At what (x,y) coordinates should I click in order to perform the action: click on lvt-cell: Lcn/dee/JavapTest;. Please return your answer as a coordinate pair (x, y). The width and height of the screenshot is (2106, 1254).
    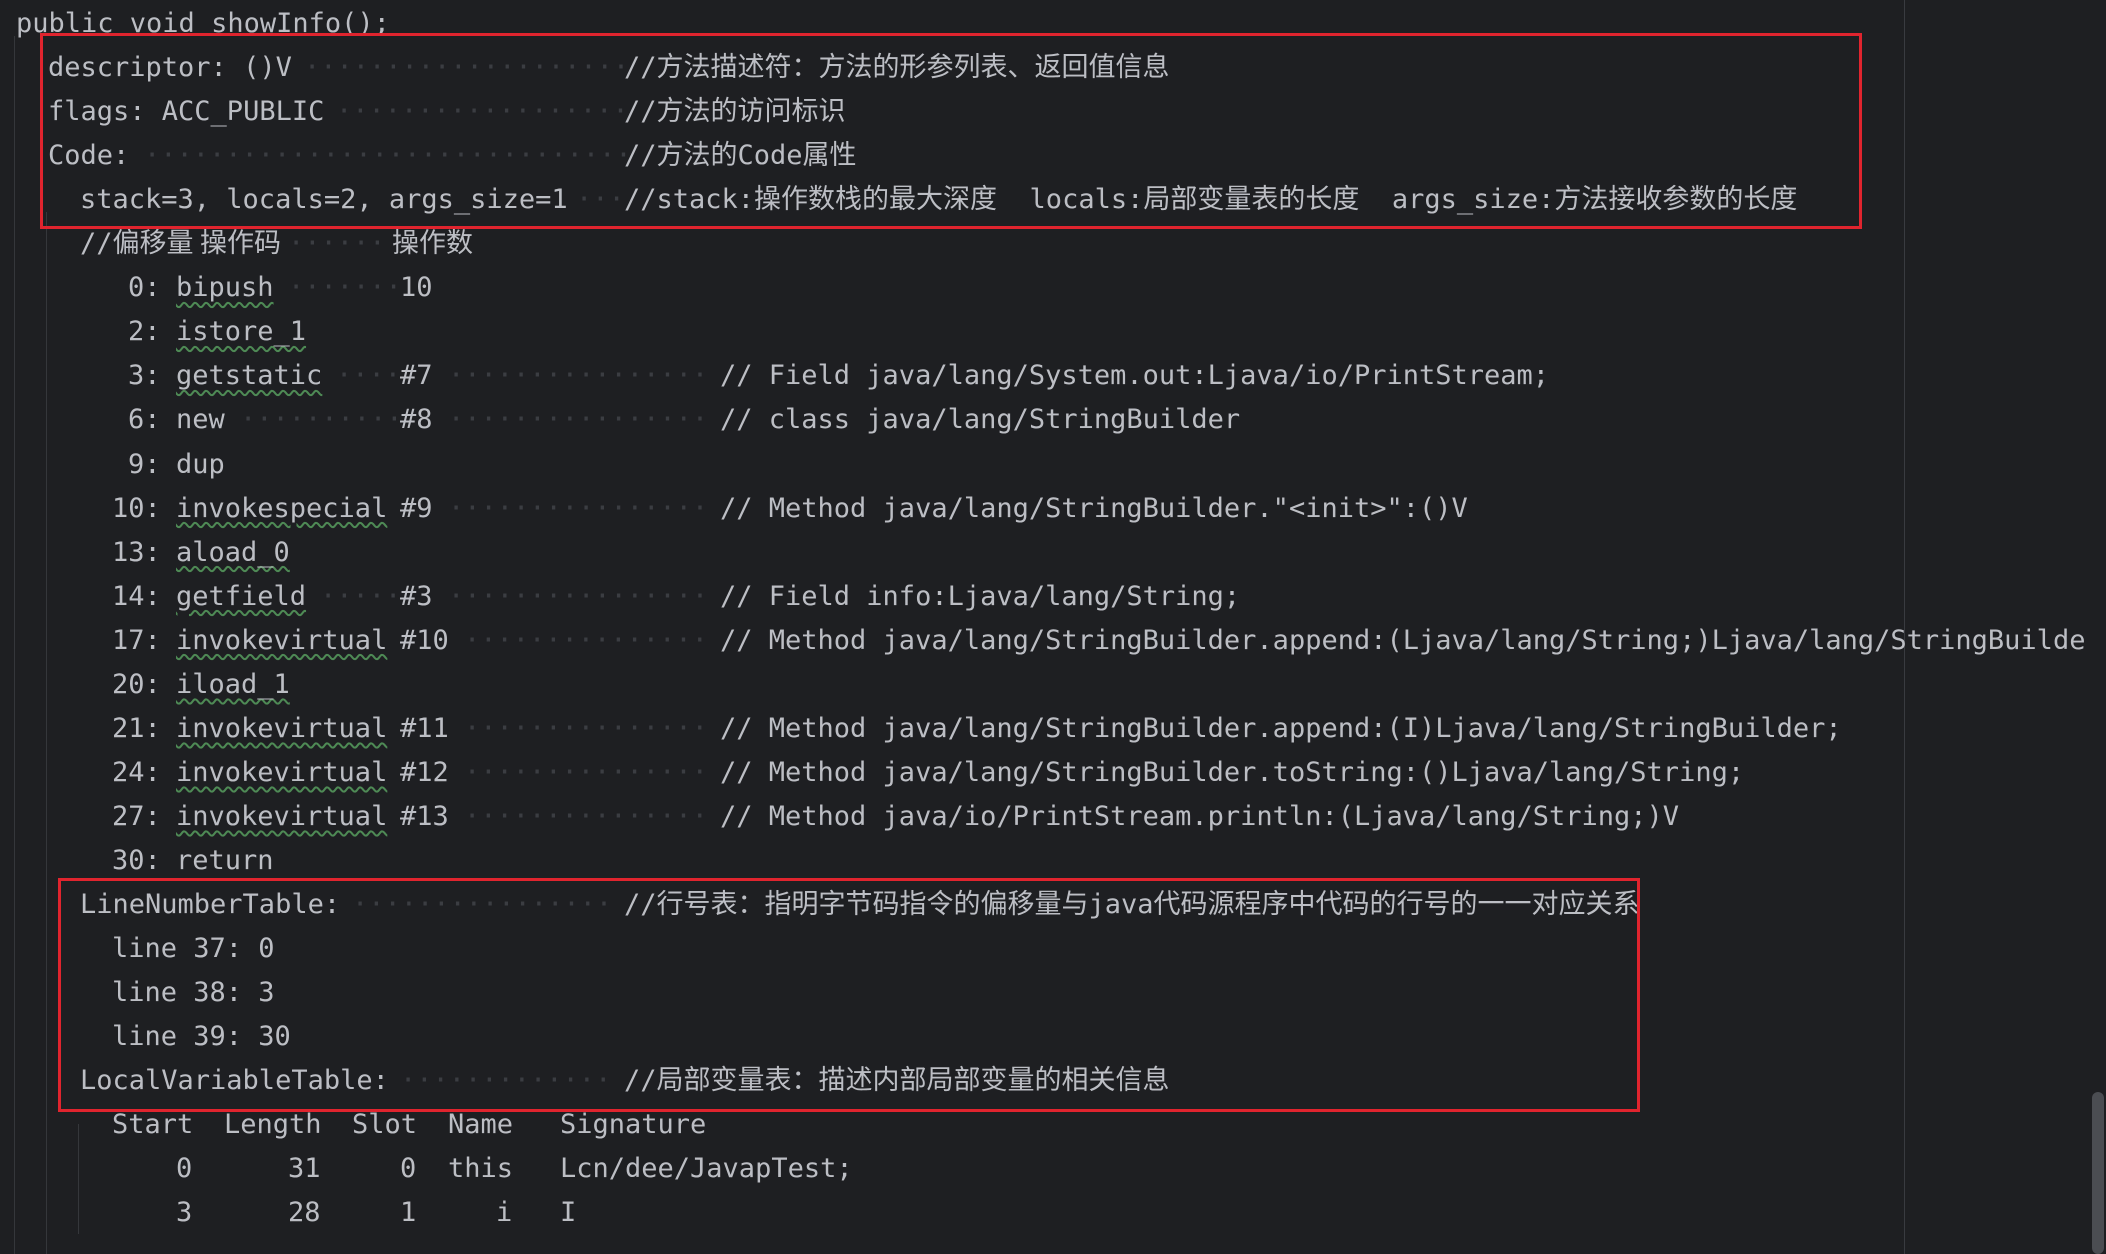
    Looking at the image, I should click on (706, 1169).